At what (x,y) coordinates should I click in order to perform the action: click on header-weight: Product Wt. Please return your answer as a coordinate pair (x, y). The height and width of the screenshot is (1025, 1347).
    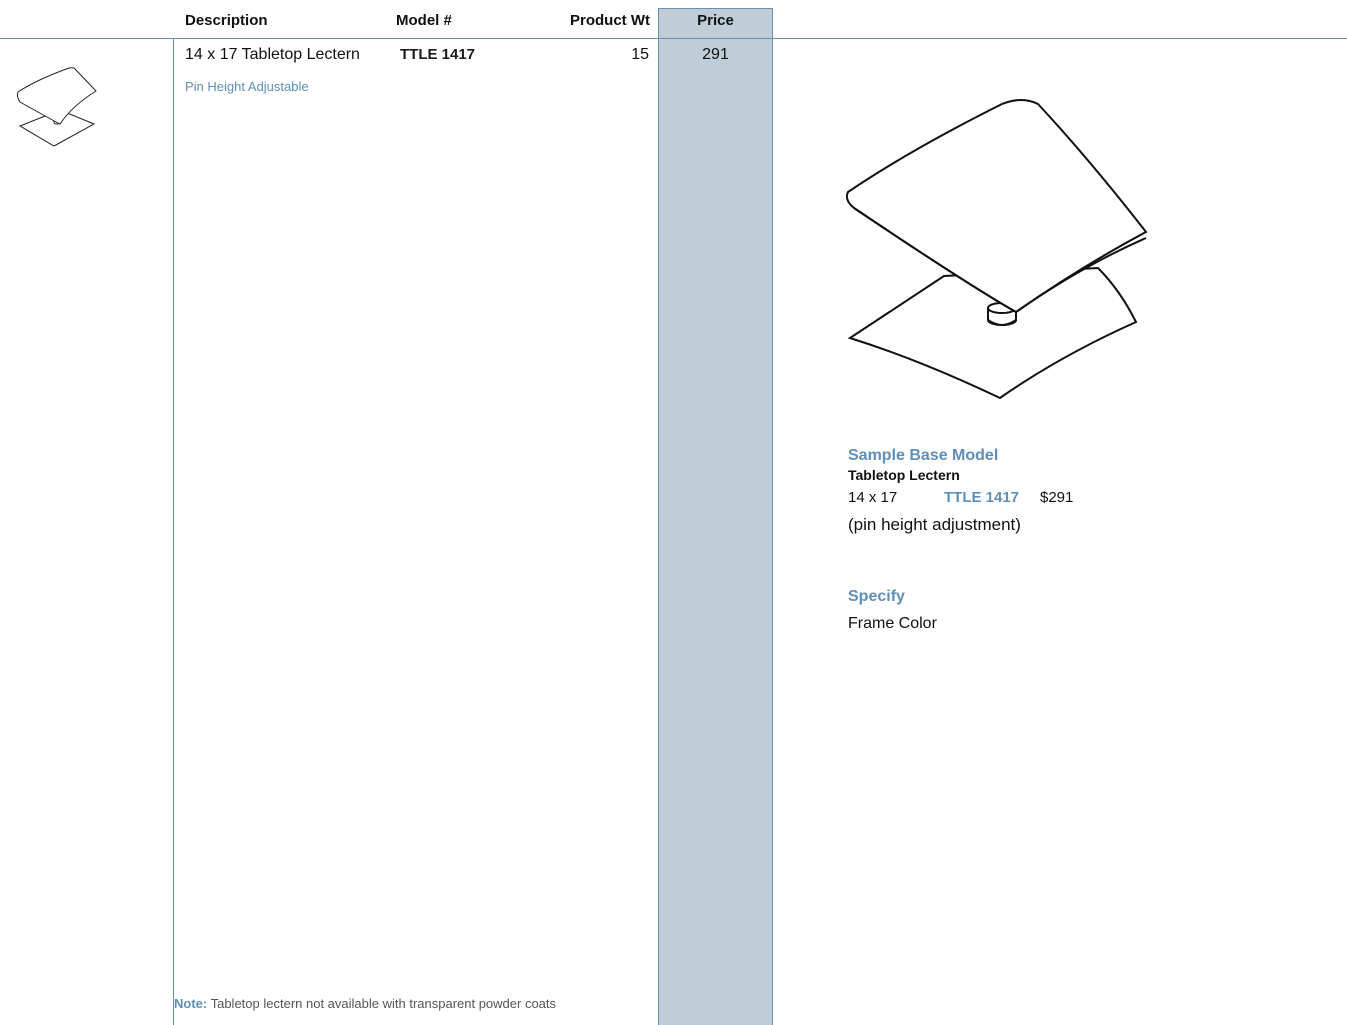
    Looking at the image, I should click on (610, 20).